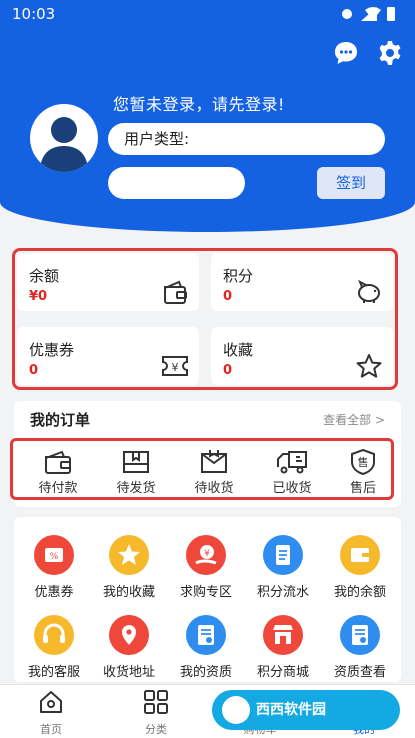  What do you see at coordinates (246, 139) in the screenshot?
I see `user-type-field: 用户类型:` at bounding box center [246, 139].